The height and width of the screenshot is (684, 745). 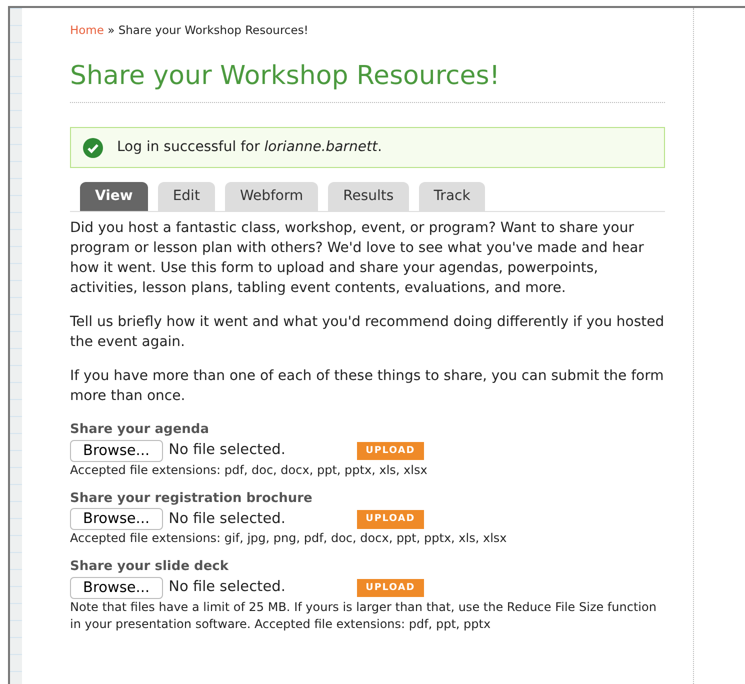 I want to click on field-description: Accepted file extensions: gif, jpg, png, pdf, doc, docx, ppt, pptx, xls, xlsx, so click(x=289, y=539).